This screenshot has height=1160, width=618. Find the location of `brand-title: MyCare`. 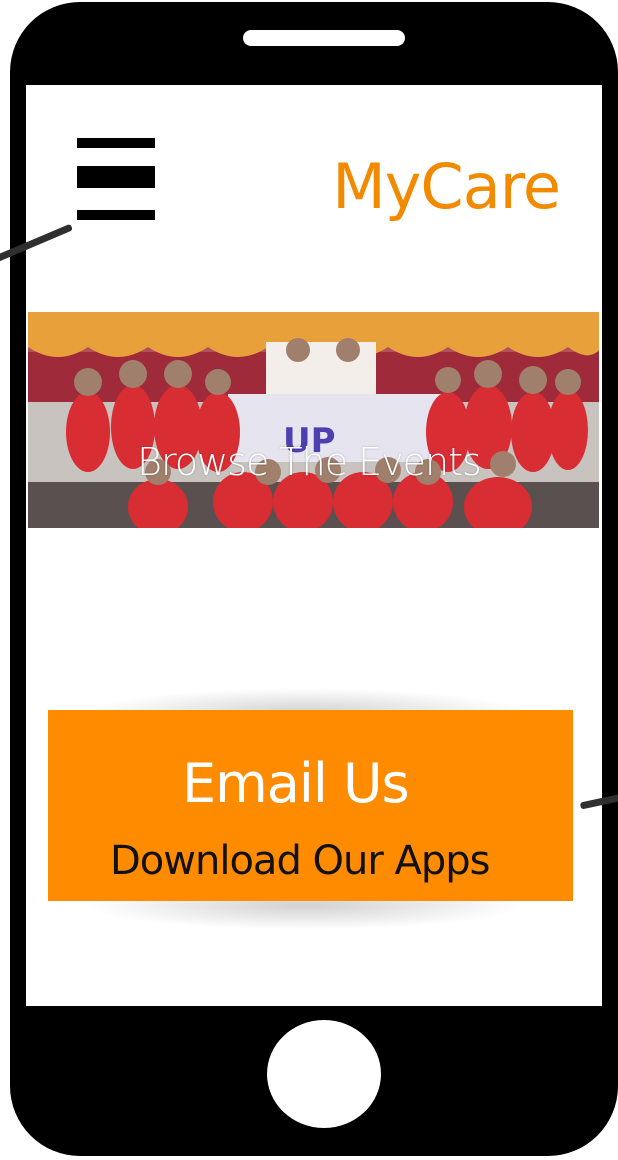

brand-title: MyCare is located at coordinates (446, 186).